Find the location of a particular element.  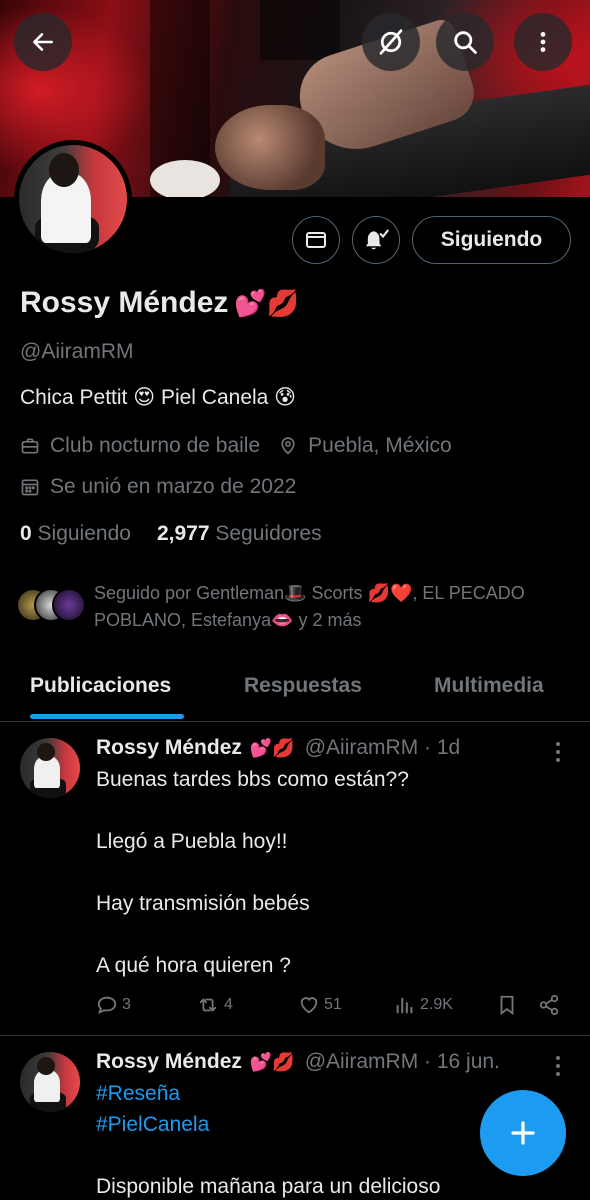

follow-counts: 0 Siguiendo 2,977 Seguidores is located at coordinates (171, 534).